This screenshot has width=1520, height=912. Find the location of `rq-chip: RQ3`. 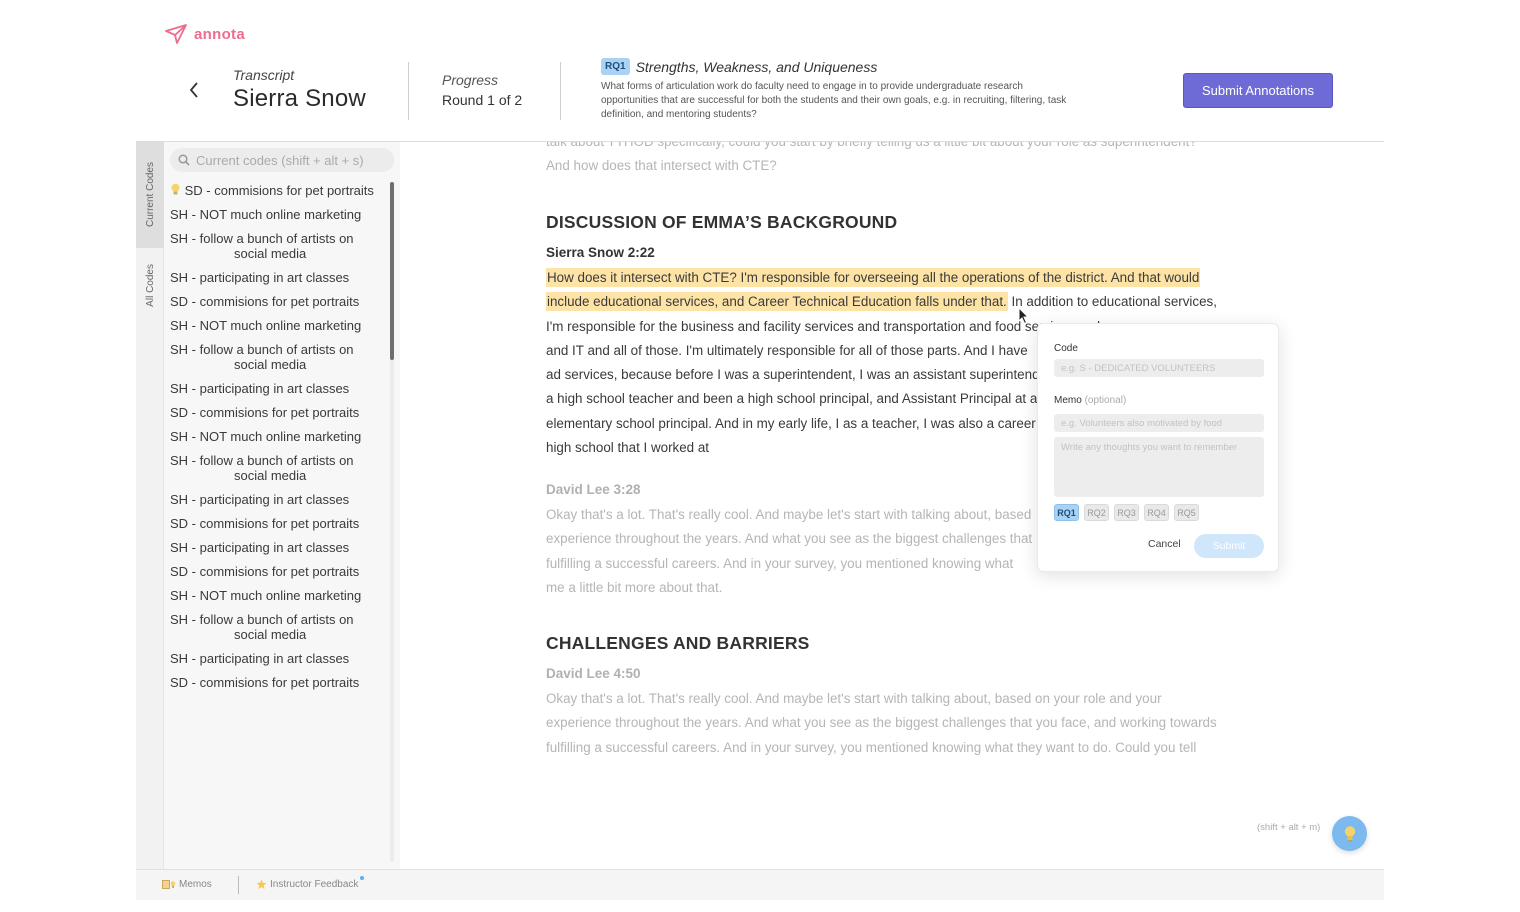

rq-chip: RQ3 is located at coordinates (1126, 512).